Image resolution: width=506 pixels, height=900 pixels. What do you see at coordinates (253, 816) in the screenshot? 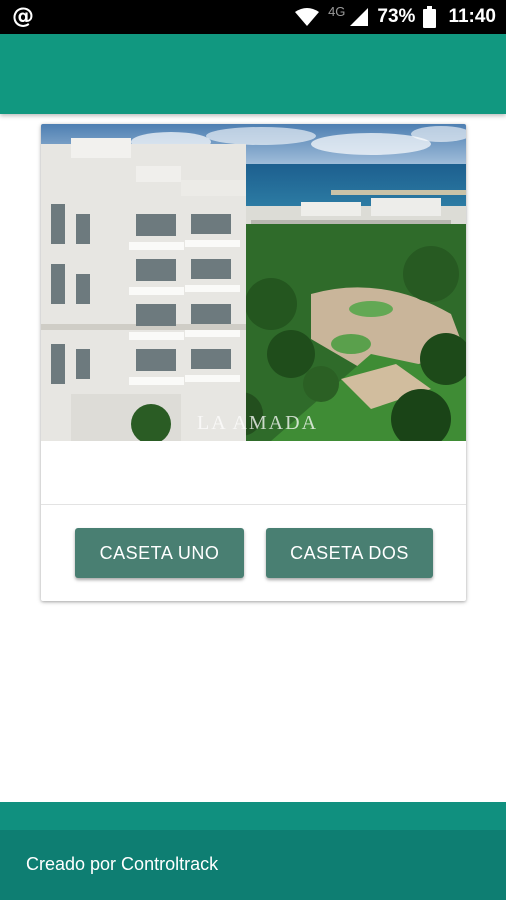
I see `footer-band` at bounding box center [253, 816].